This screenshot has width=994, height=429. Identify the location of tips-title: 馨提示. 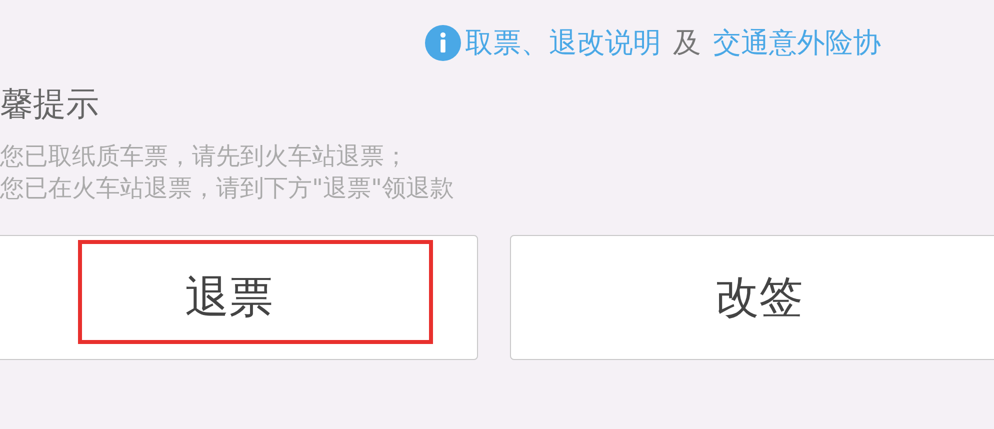
(50, 104).